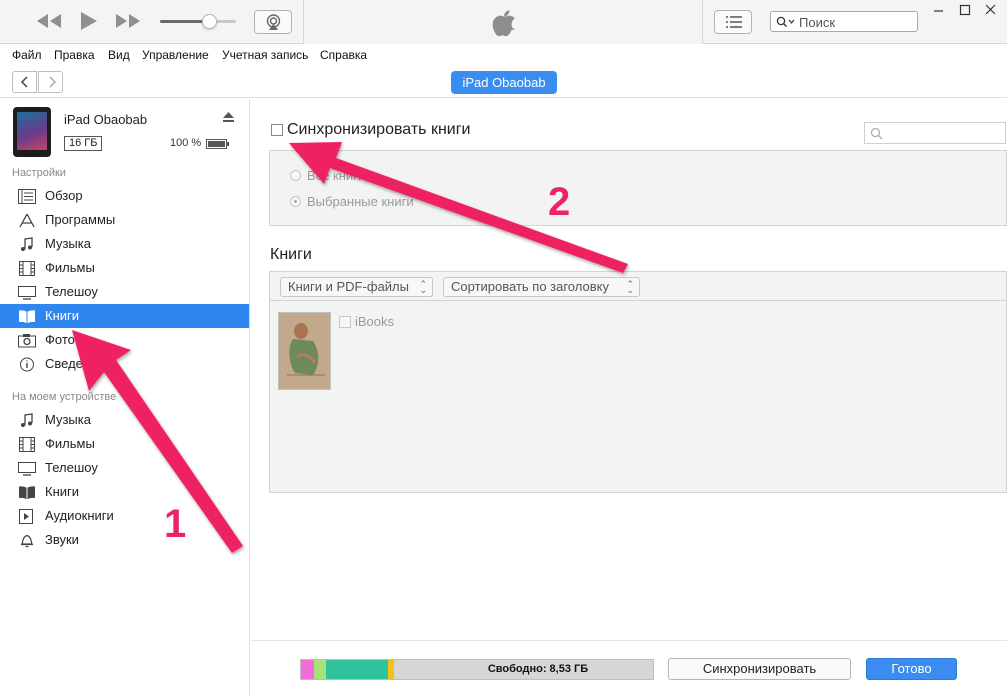 Image resolution: width=1007 pixels, height=696 pixels. What do you see at coordinates (348, 286) in the screenshot?
I see `books-type-value: Книги и PDF-файлы` at bounding box center [348, 286].